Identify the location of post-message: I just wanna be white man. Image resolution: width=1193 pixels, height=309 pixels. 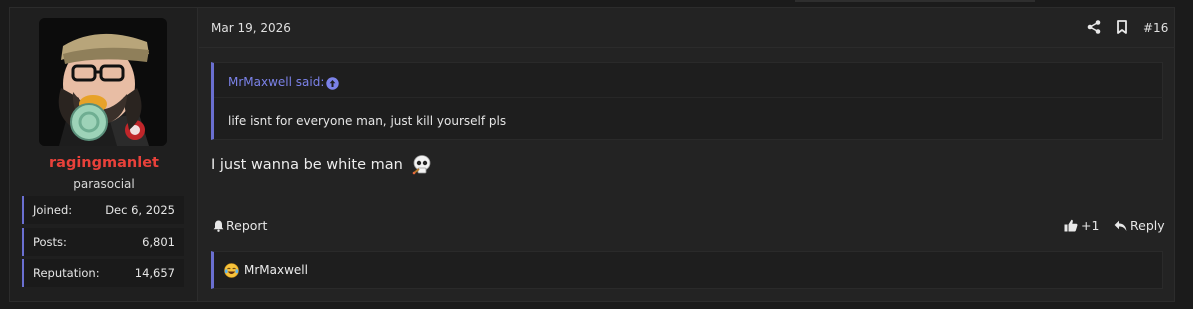
(322, 165).